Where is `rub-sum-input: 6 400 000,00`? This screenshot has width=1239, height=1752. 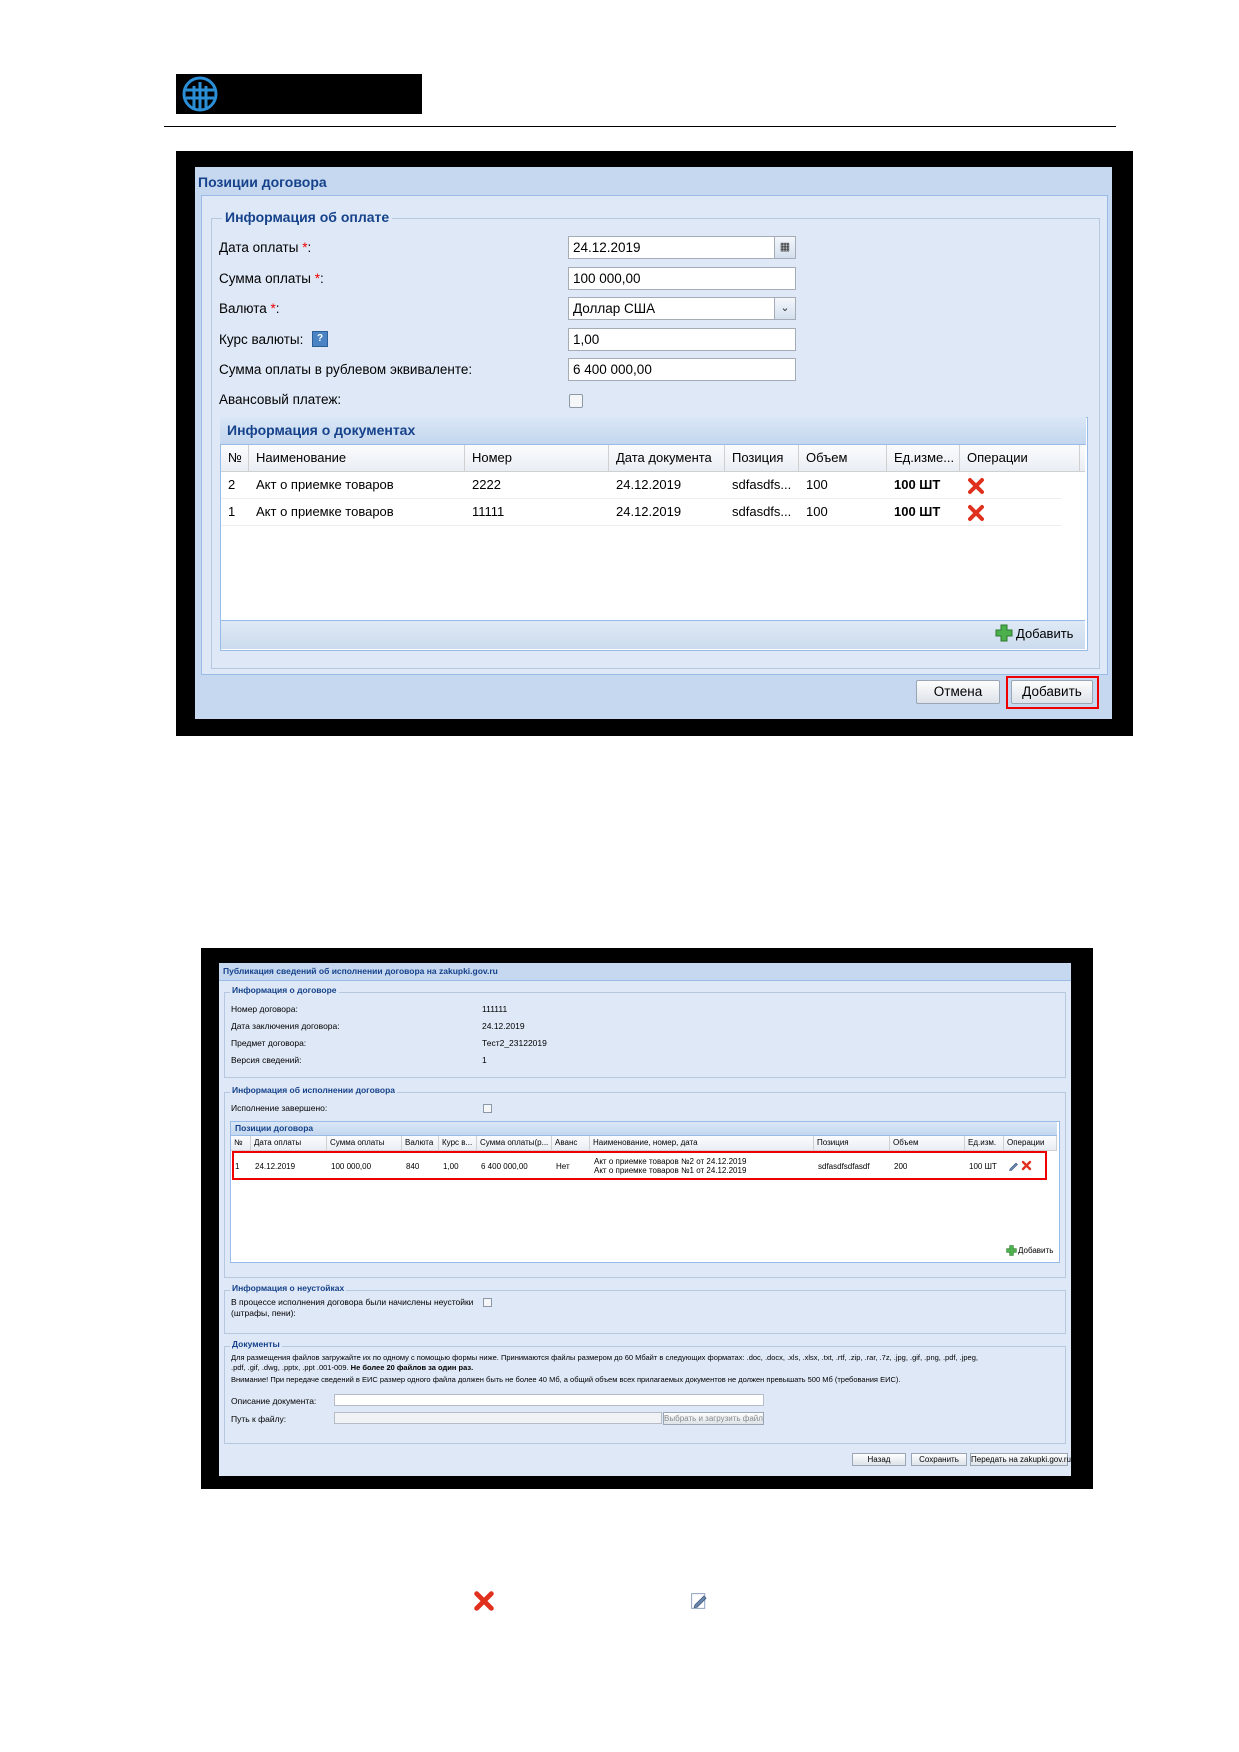
rub-sum-input: 6 400 000,00 is located at coordinates (682, 369).